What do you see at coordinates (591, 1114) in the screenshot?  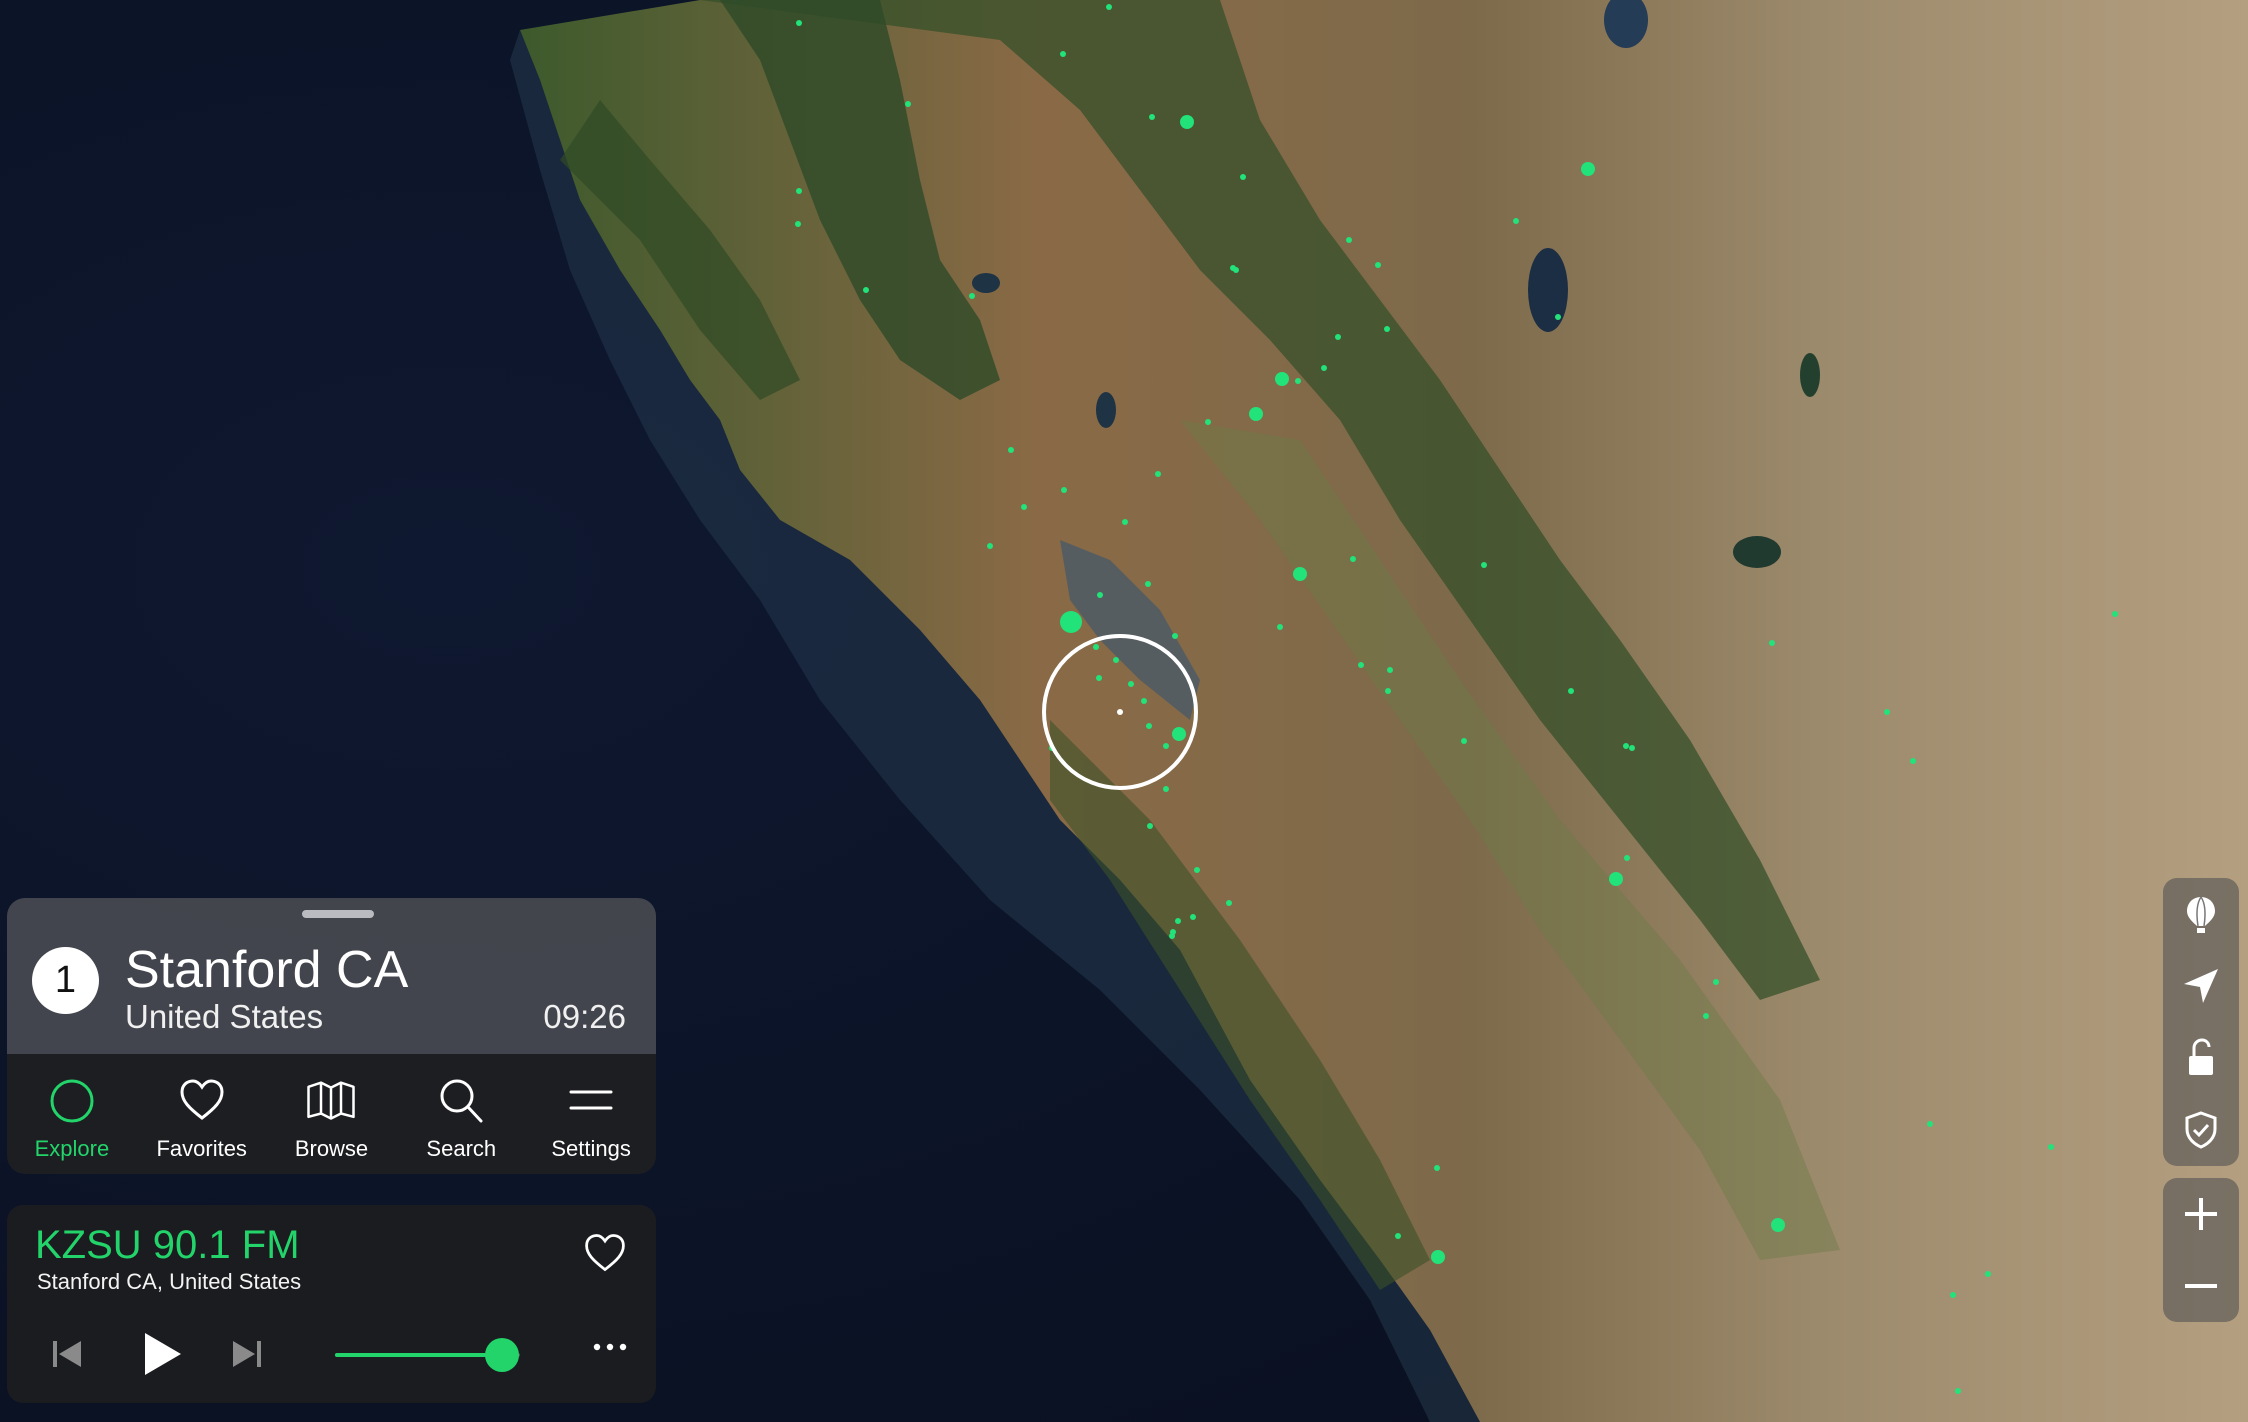 I see `nav-settings: Settings` at bounding box center [591, 1114].